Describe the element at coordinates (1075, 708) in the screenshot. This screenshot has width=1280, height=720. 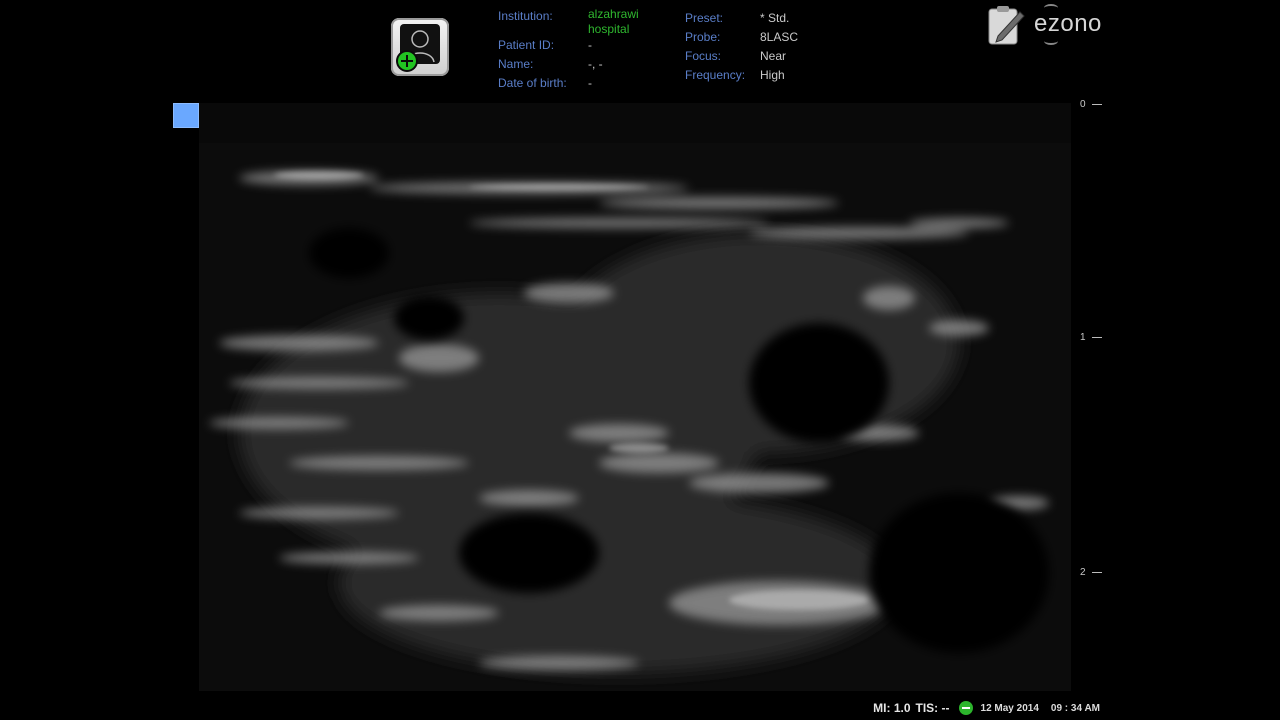
I see `time-readout: 09 : 34 AM` at that location.